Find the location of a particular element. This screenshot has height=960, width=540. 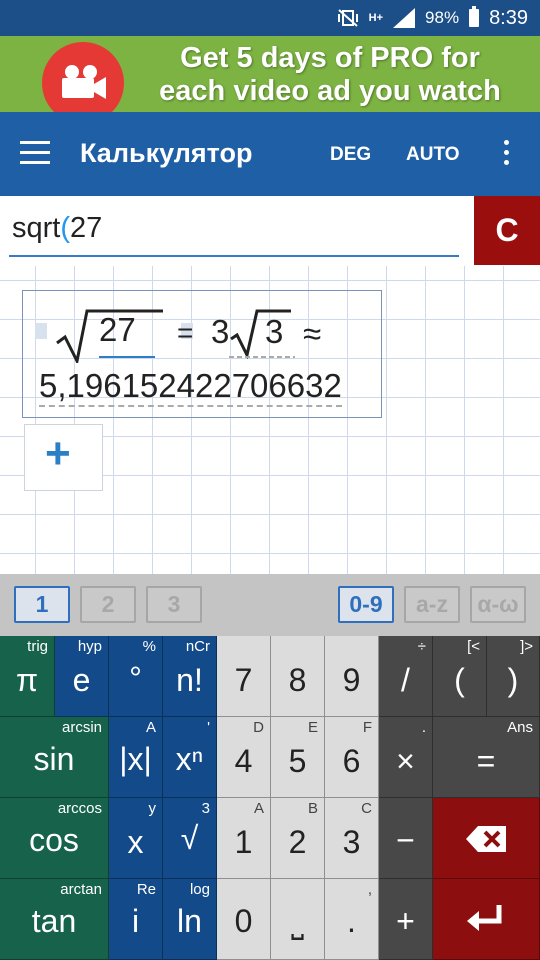

input-arg: 27 is located at coordinates (86, 228).